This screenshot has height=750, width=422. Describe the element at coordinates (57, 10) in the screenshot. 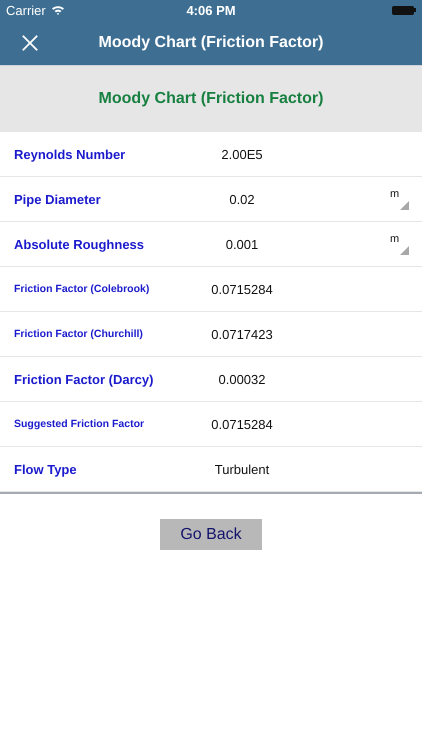

I see `wifi-icon` at that location.